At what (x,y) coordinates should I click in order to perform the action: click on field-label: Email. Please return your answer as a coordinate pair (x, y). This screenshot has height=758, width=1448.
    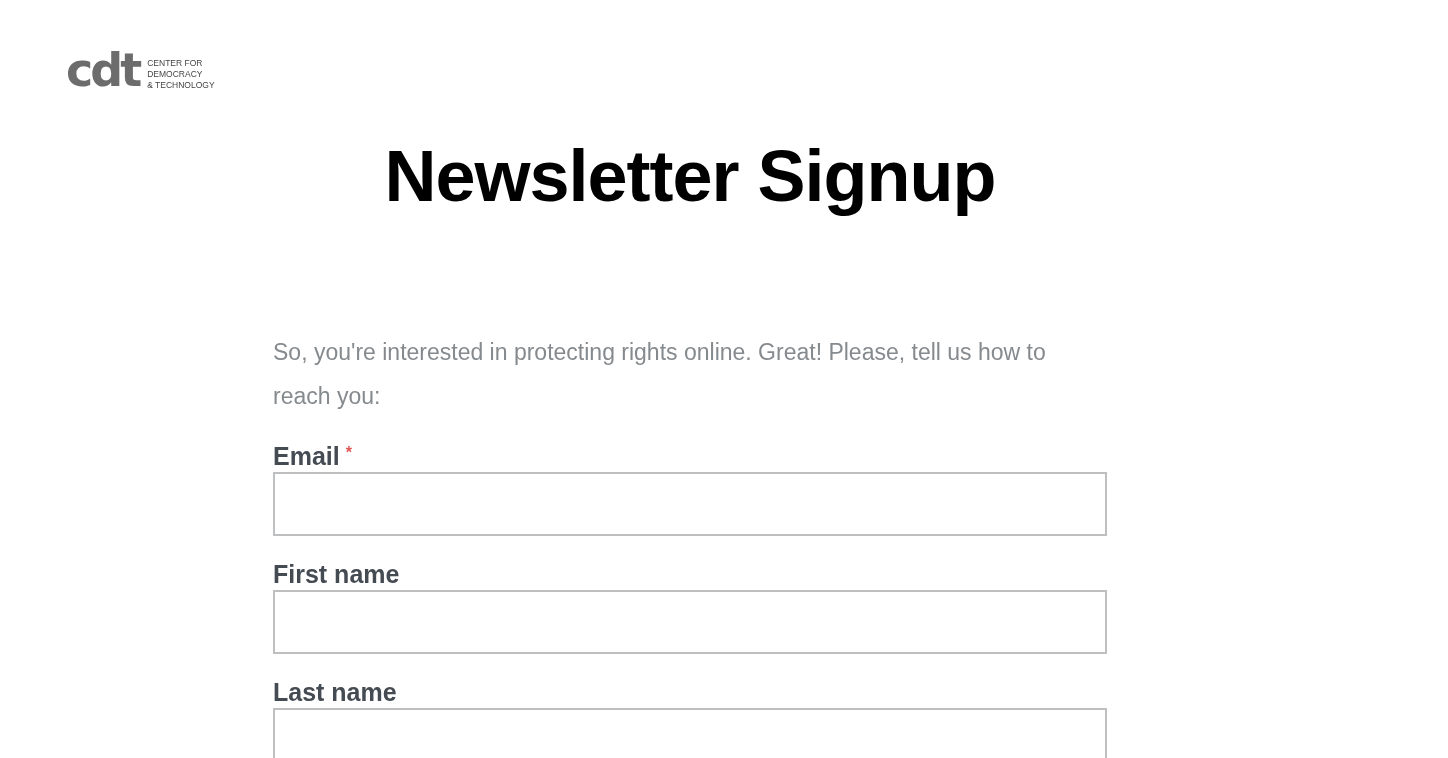
    Looking at the image, I should click on (306, 456).